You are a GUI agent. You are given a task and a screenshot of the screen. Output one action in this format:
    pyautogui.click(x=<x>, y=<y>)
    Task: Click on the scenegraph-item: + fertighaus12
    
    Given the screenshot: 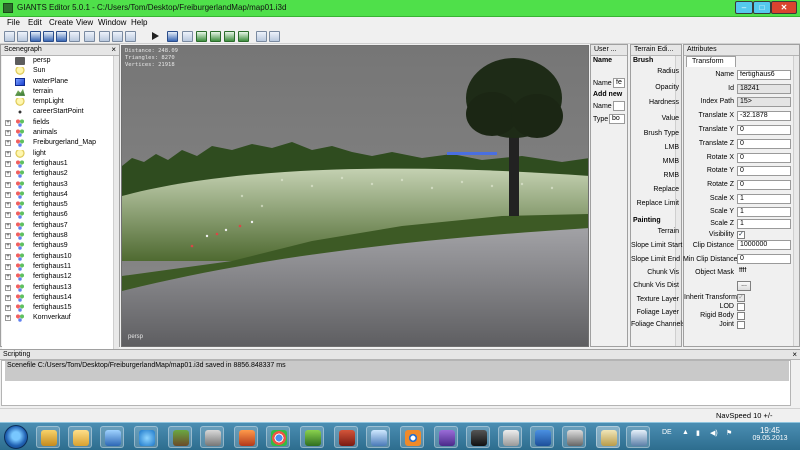 What is the action you would take?
    pyautogui.click(x=60, y=277)
    